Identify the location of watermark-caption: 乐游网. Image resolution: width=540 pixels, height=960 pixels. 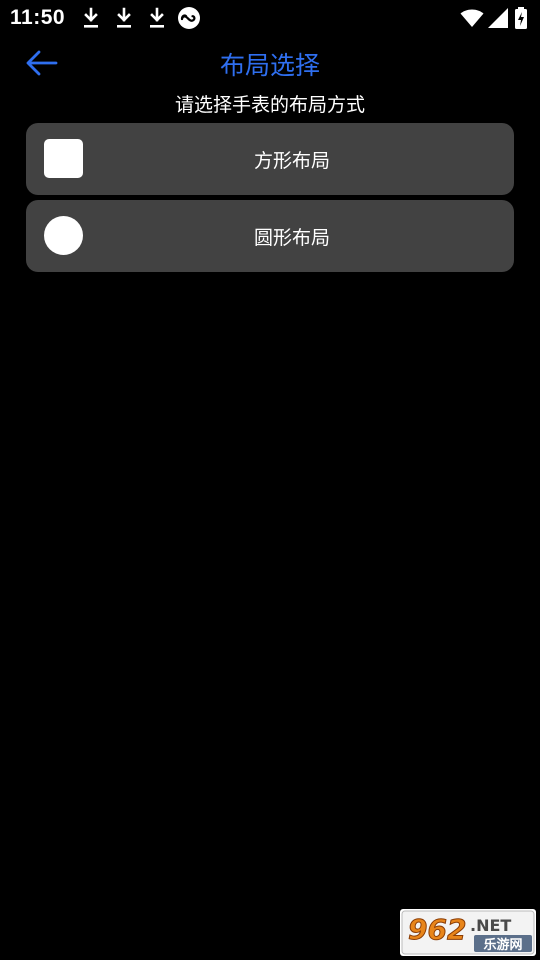
(502, 945).